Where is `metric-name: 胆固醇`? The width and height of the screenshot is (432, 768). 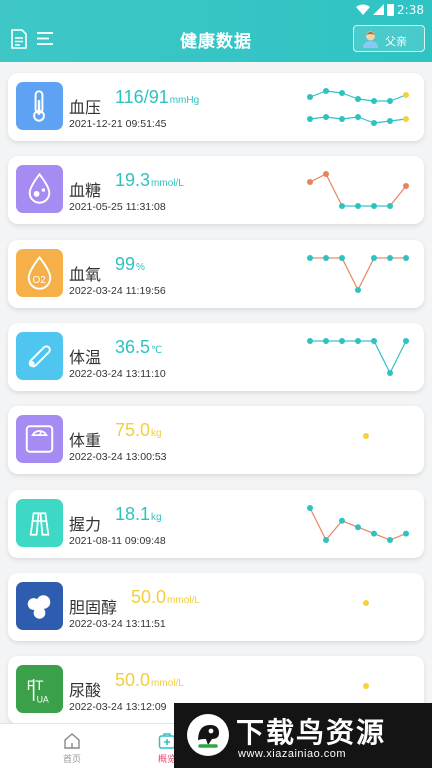
metric-name: 胆固醇 is located at coordinates (93, 608).